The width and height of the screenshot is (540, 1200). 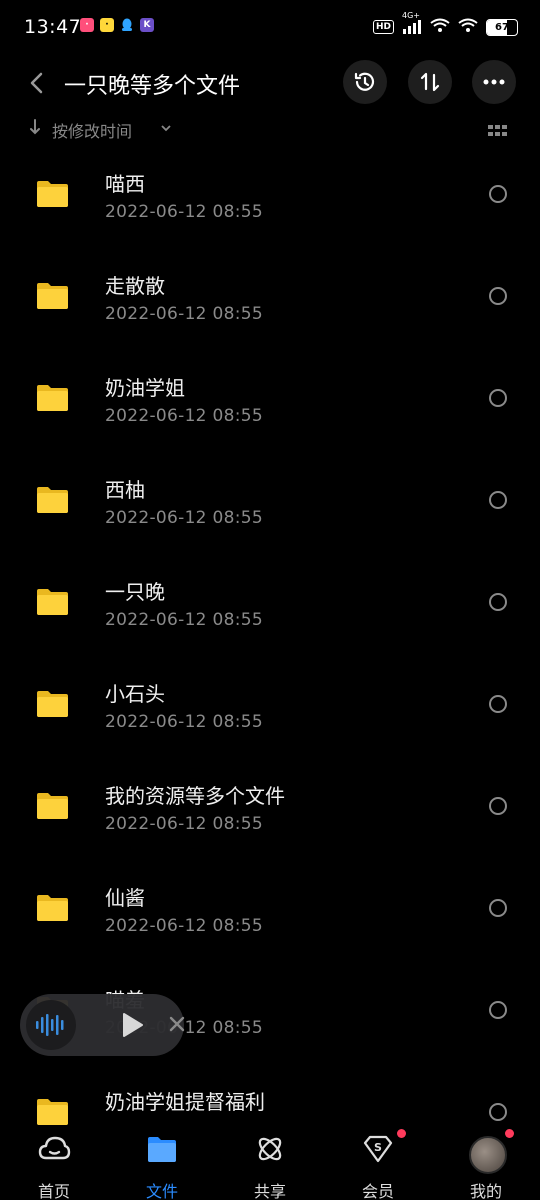 What do you see at coordinates (145, 388) in the screenshot?
I see `file-name: 奶油学姐` at bounding box center [145, 388].